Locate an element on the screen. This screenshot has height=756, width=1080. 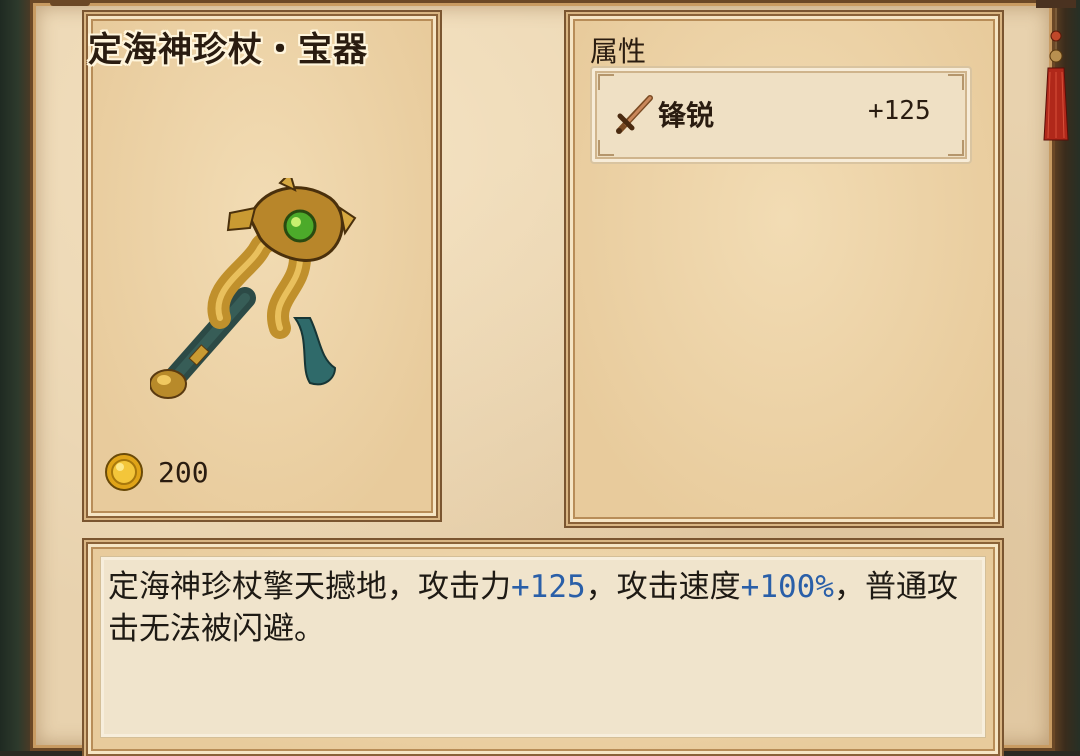
item-title: 定海神珍杖・宝器 is located at coordinates (228, 50).